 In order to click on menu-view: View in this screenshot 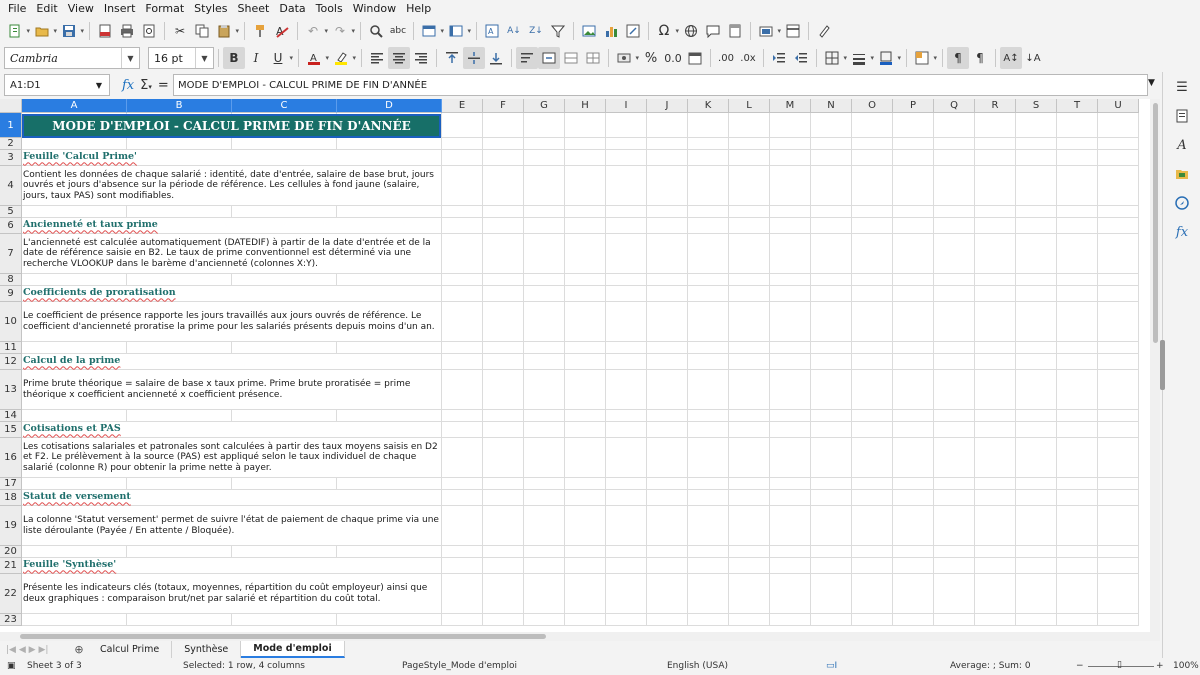, I will do `click(81, 8)`.